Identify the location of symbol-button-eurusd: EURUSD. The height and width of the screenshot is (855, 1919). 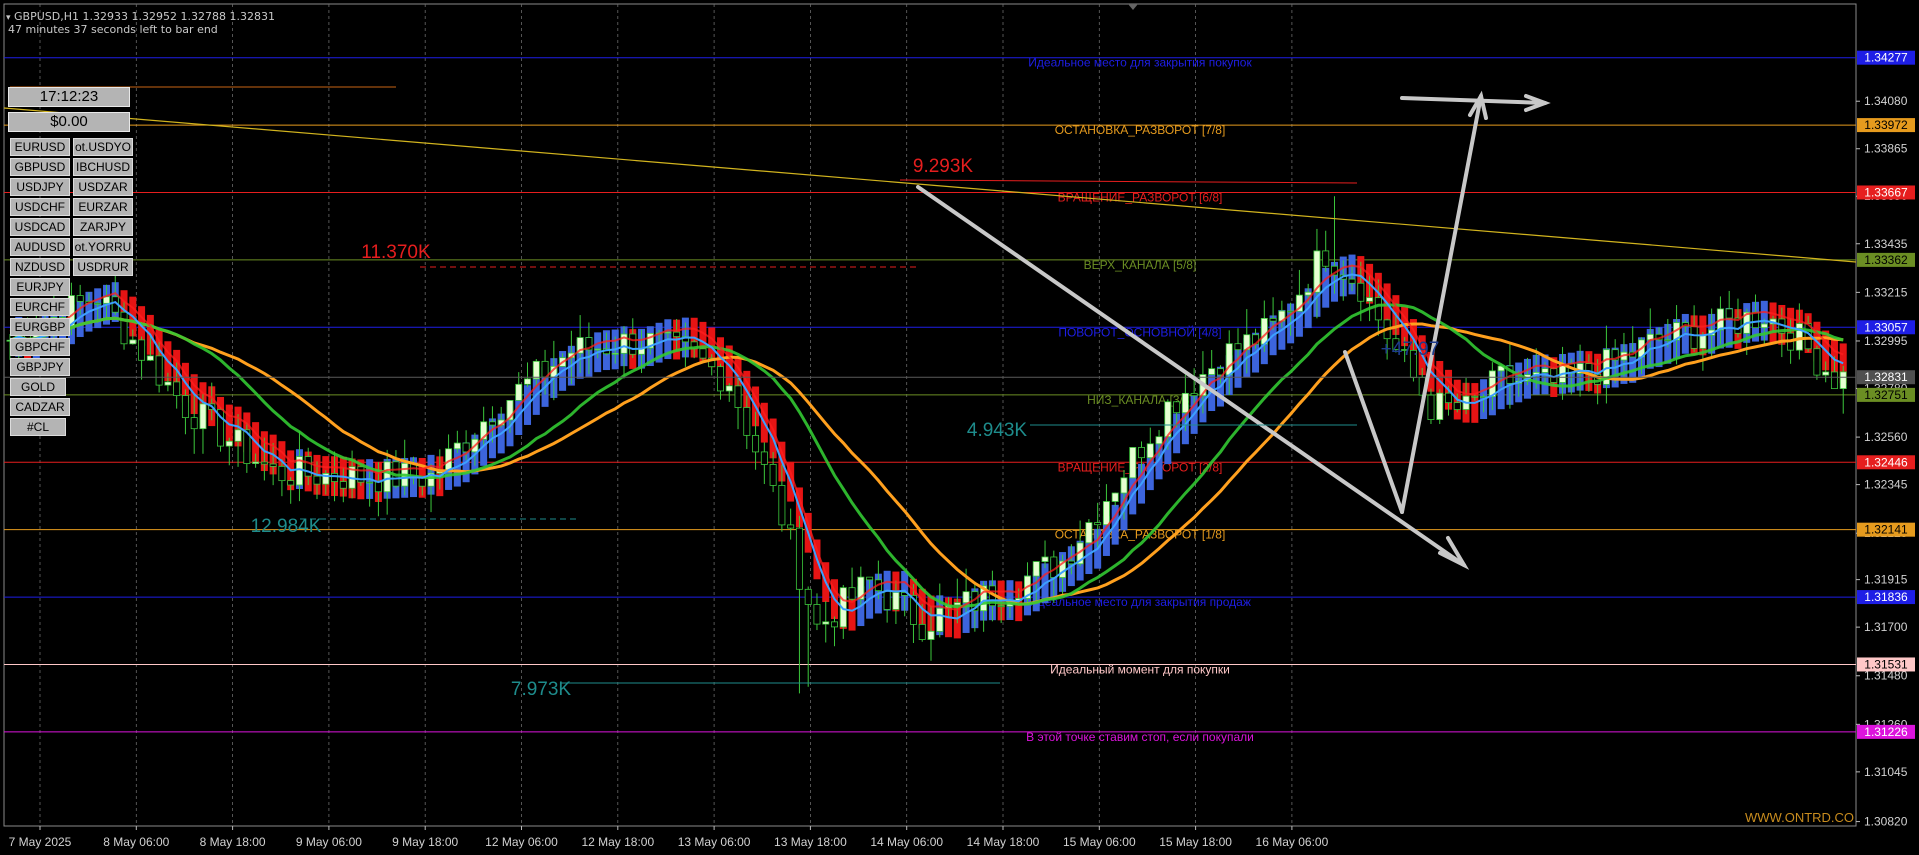
(40, 147).